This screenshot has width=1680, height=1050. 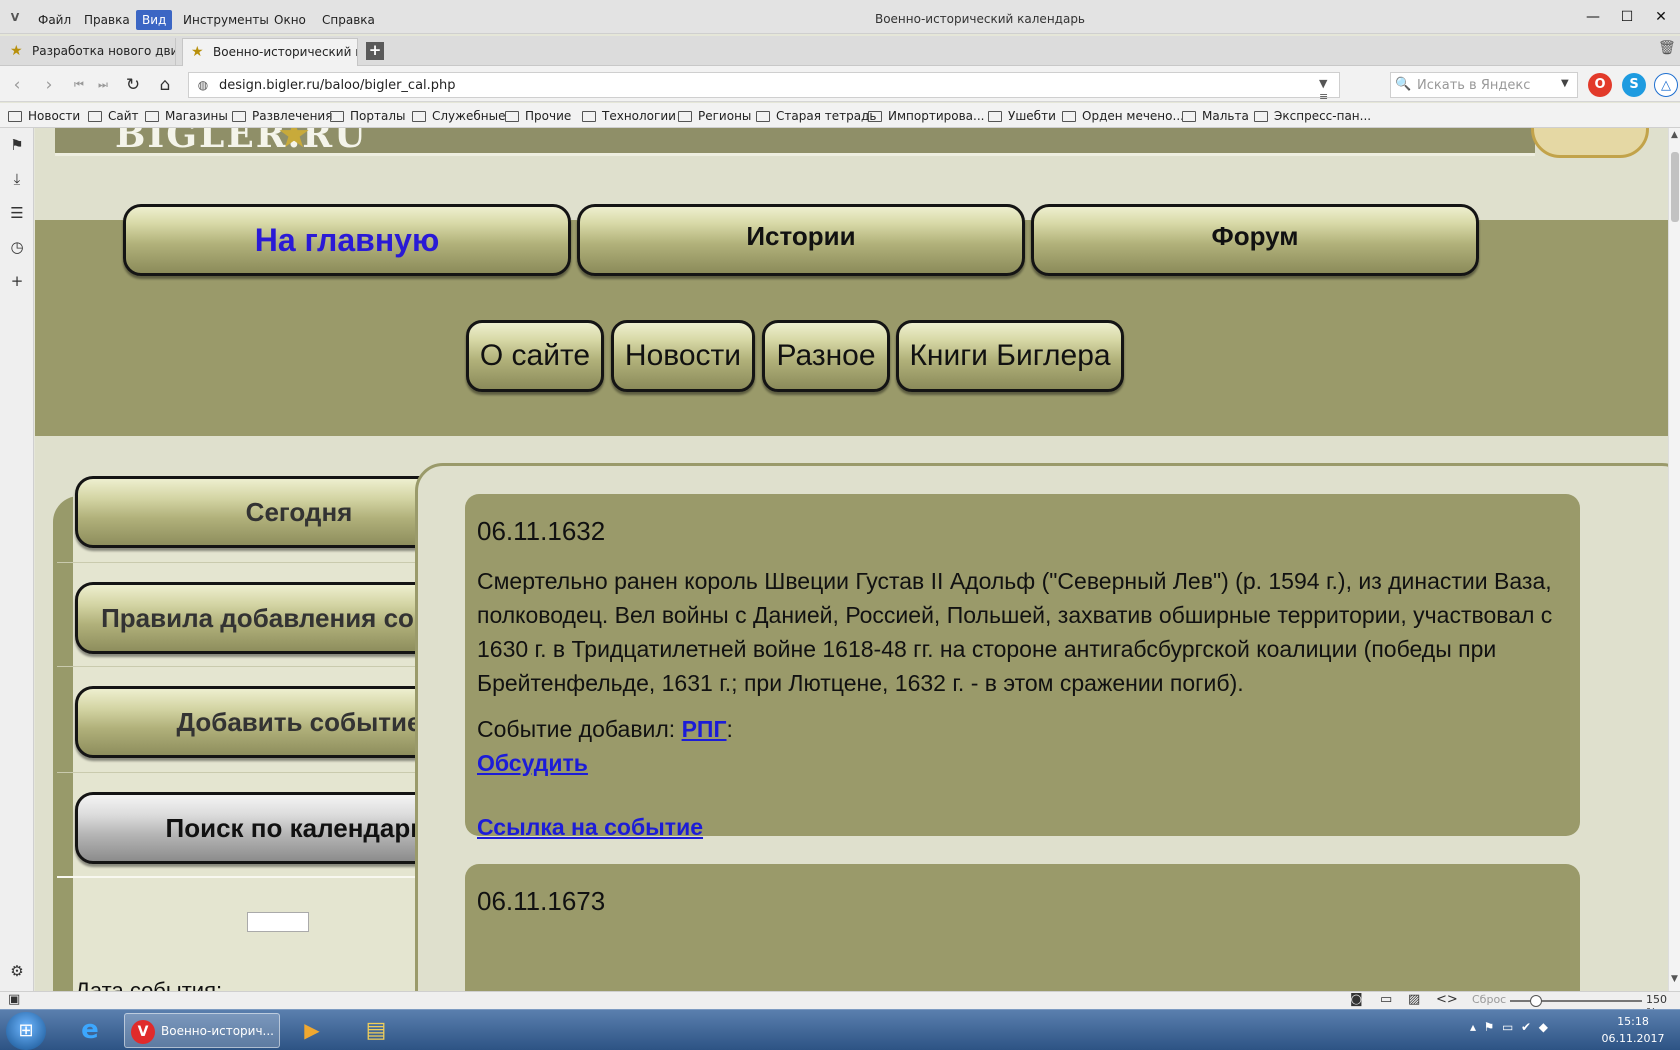 I want to click on bookmark-folder: Ушебти, so click(x=1022, y=116).